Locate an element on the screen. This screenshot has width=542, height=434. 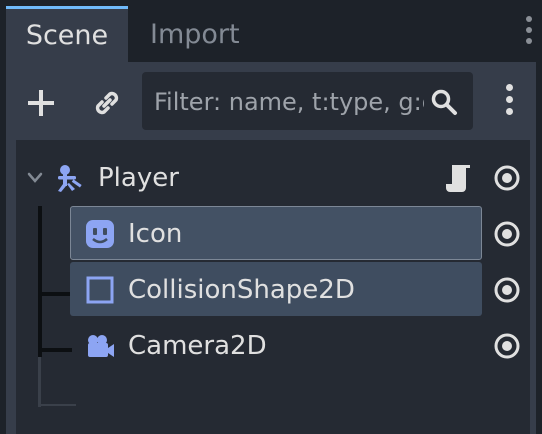
kebab-menu-icon is located at coordinates (509, 103).